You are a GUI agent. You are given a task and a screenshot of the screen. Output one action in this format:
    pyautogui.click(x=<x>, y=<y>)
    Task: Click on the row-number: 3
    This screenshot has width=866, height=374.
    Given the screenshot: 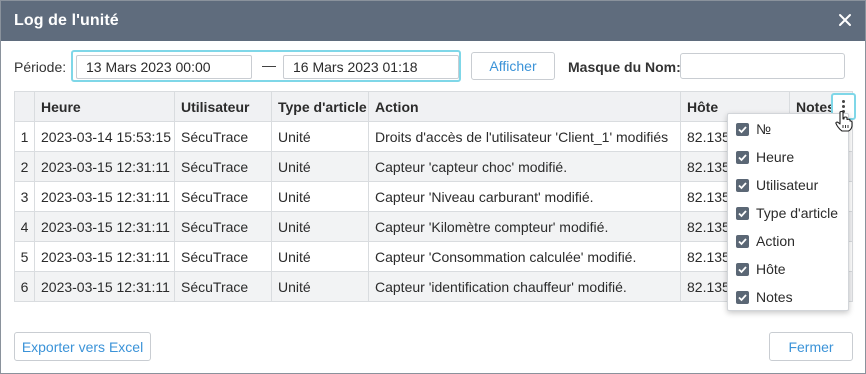 What is the action you would take?
    pyautogui.click(x=24, y=196)
    